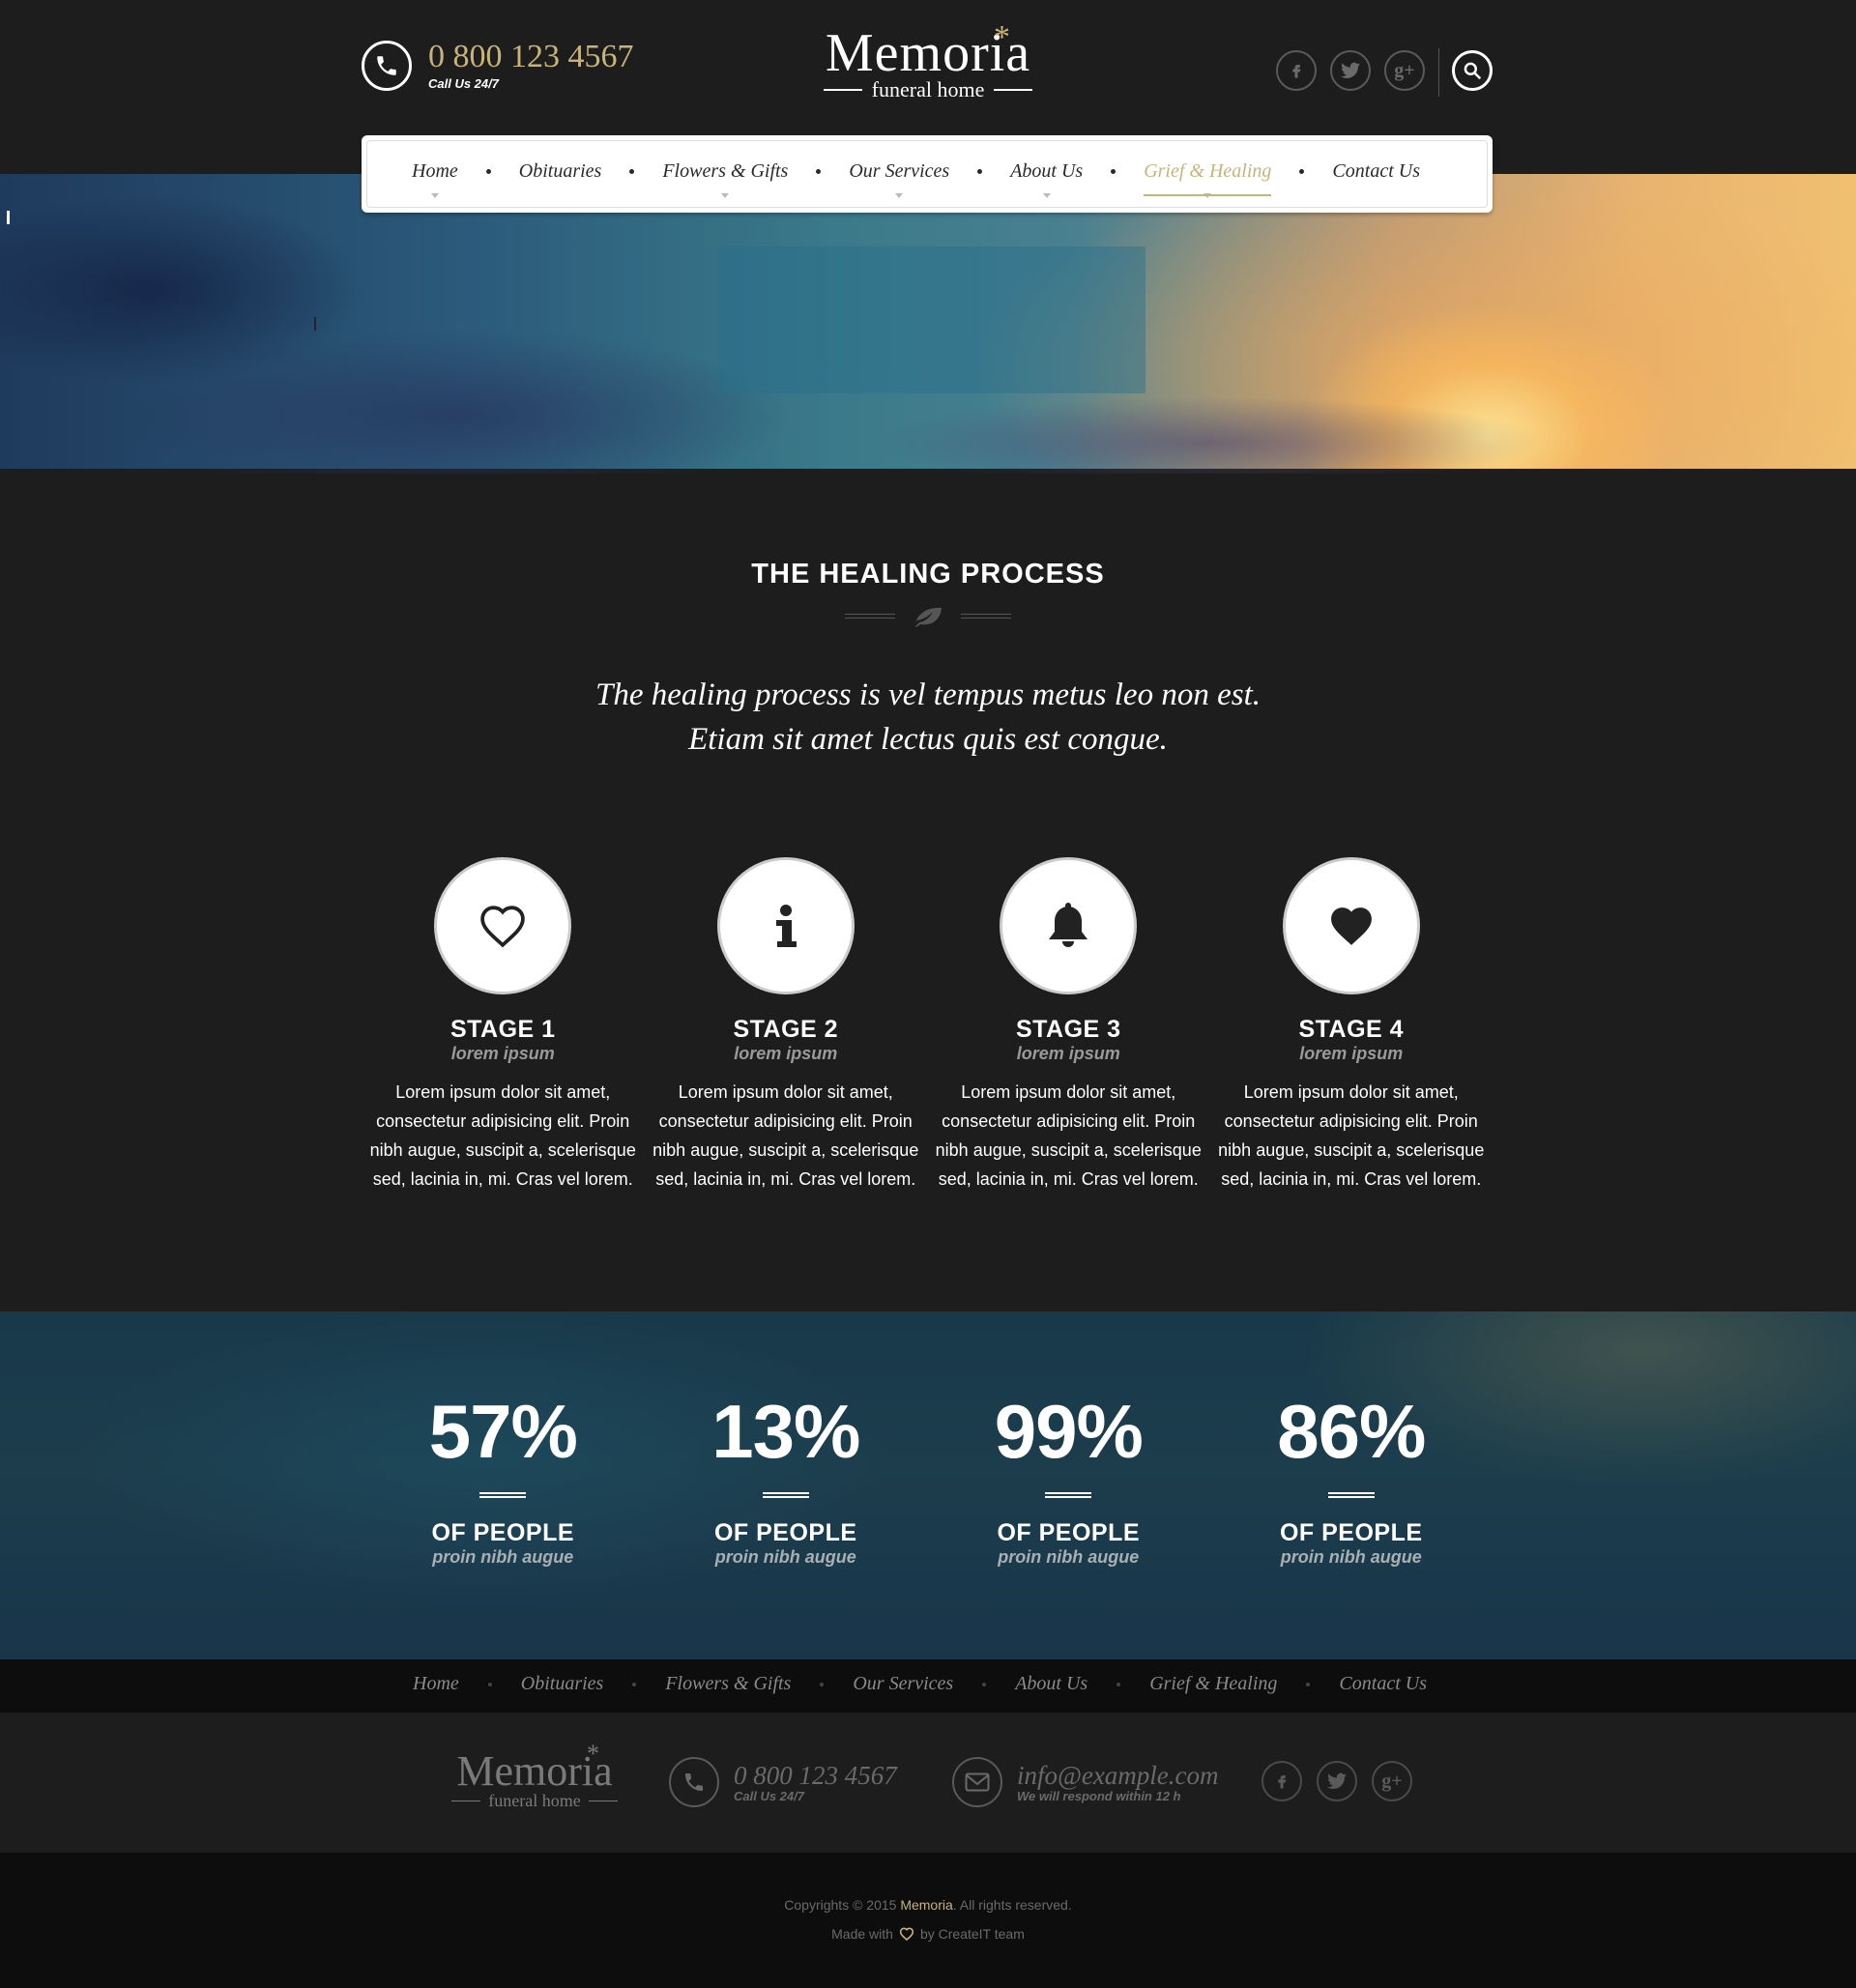  I want to click on hero-overlay, so click(932, 319).